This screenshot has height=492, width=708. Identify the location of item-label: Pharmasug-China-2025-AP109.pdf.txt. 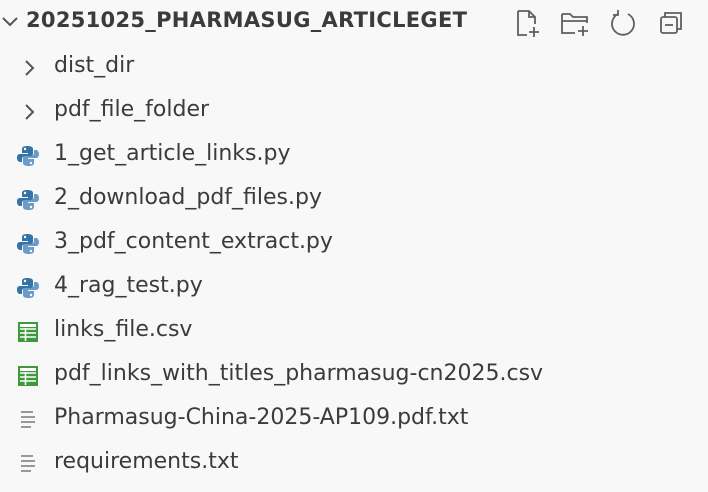
(261, 417).